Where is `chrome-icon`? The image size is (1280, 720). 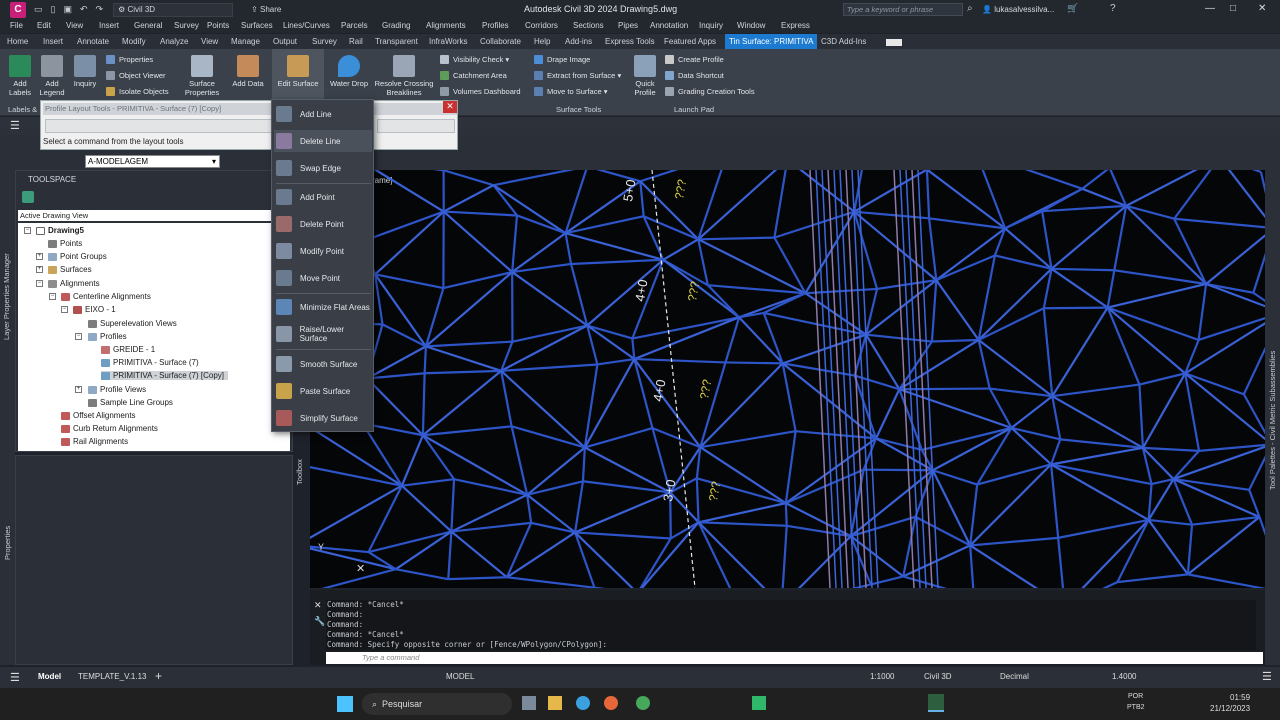
chrome-icon is located at coordinates (643, 703).